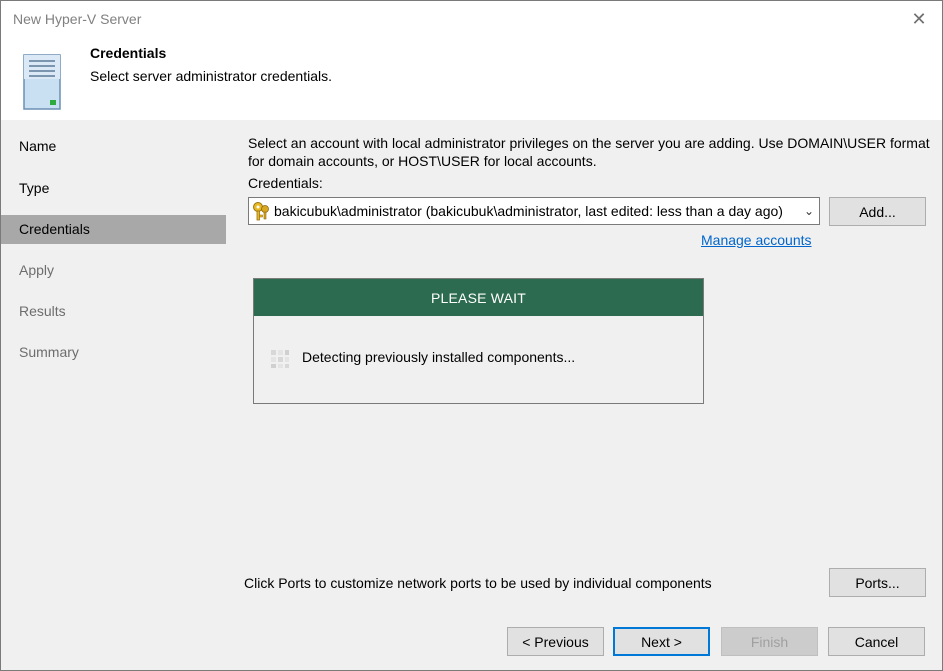 This screenshot has width=943, height=671. Describe the element at coordinates (280, 359) in the screenshot. I see `progress-spinner-icon` at that location.